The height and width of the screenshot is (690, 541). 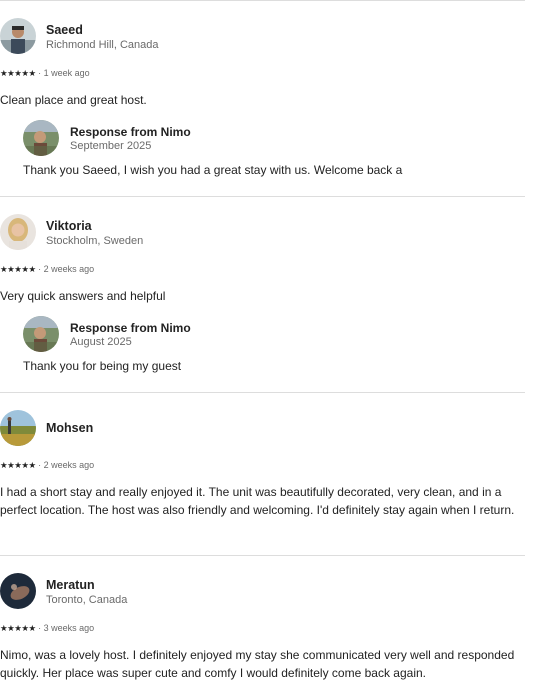 What do you see at coordinates (69, 628) in the screenshot?
I see `review-date: 3 weeks ago` at bounding box center [69, 628].